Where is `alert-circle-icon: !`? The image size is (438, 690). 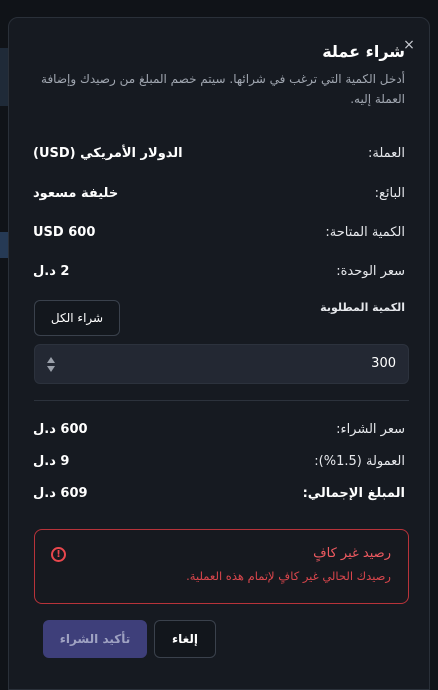
alert-circle-icon: ! is located at coordinates (58, 554).